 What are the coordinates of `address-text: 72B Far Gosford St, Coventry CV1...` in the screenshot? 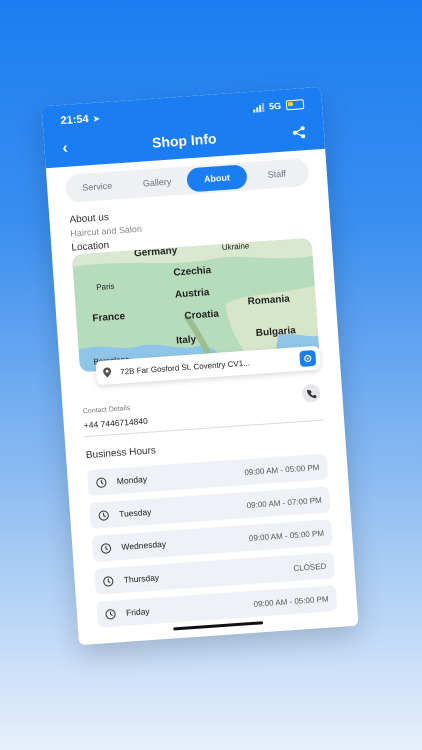 It's located at (185, 367).